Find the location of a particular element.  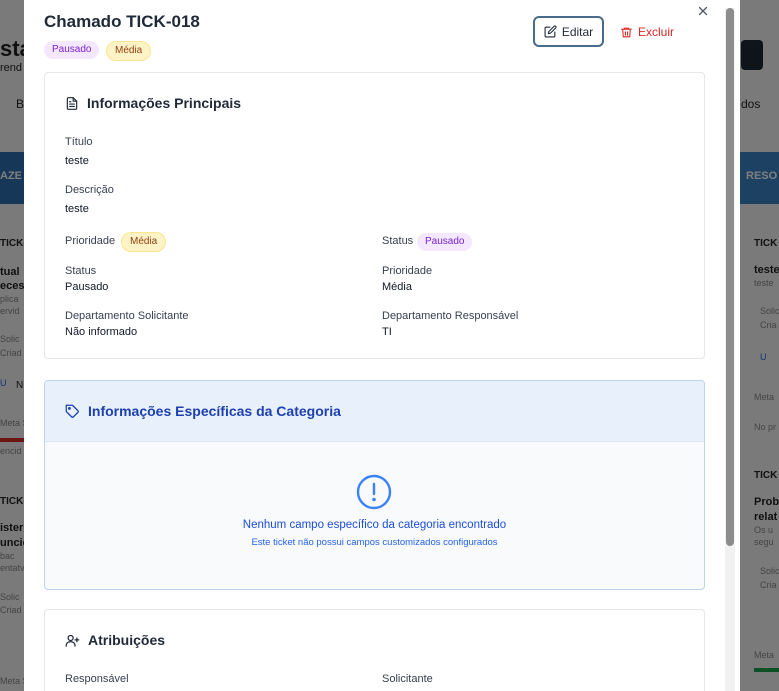

status-field-label: Status is located at coordinates (81, 271).